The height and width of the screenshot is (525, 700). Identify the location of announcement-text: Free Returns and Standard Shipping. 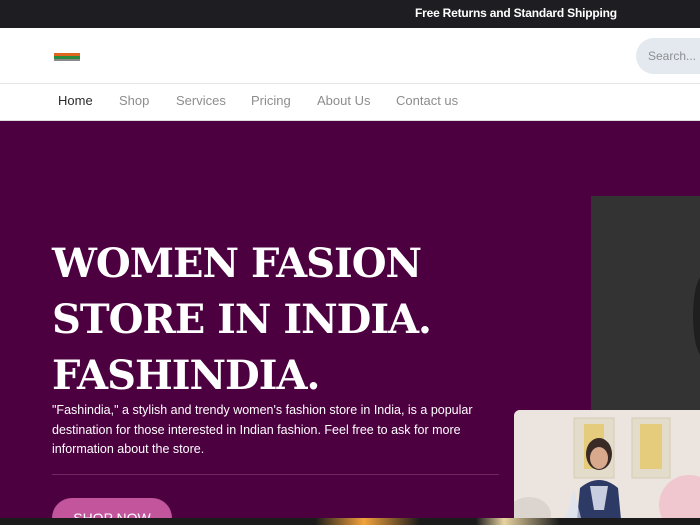
(516, 13).